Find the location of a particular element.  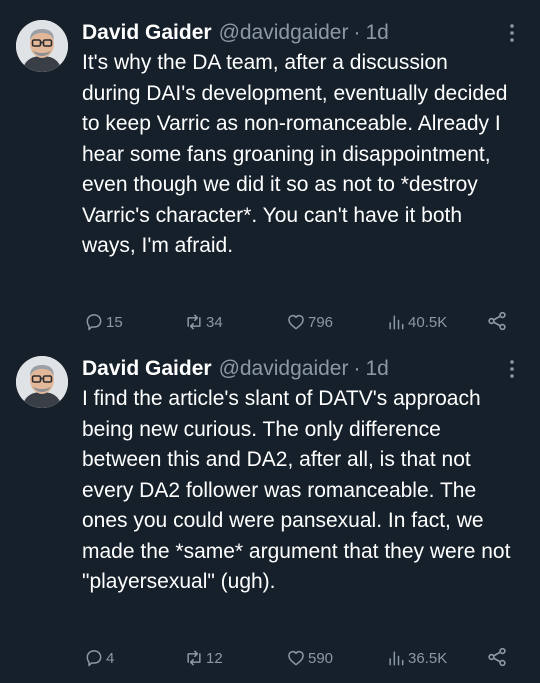

views-count: 36.5K is located at coordinates (428, 658).